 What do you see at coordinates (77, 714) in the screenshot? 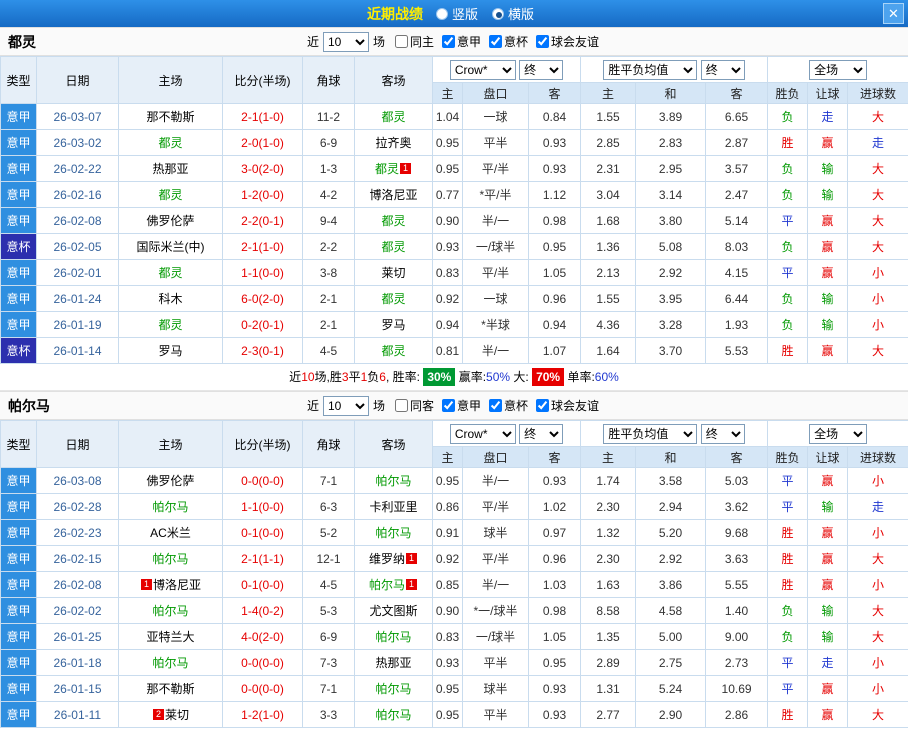
I see `date-cell: 26-01-11` at bounding box center [77, 714].